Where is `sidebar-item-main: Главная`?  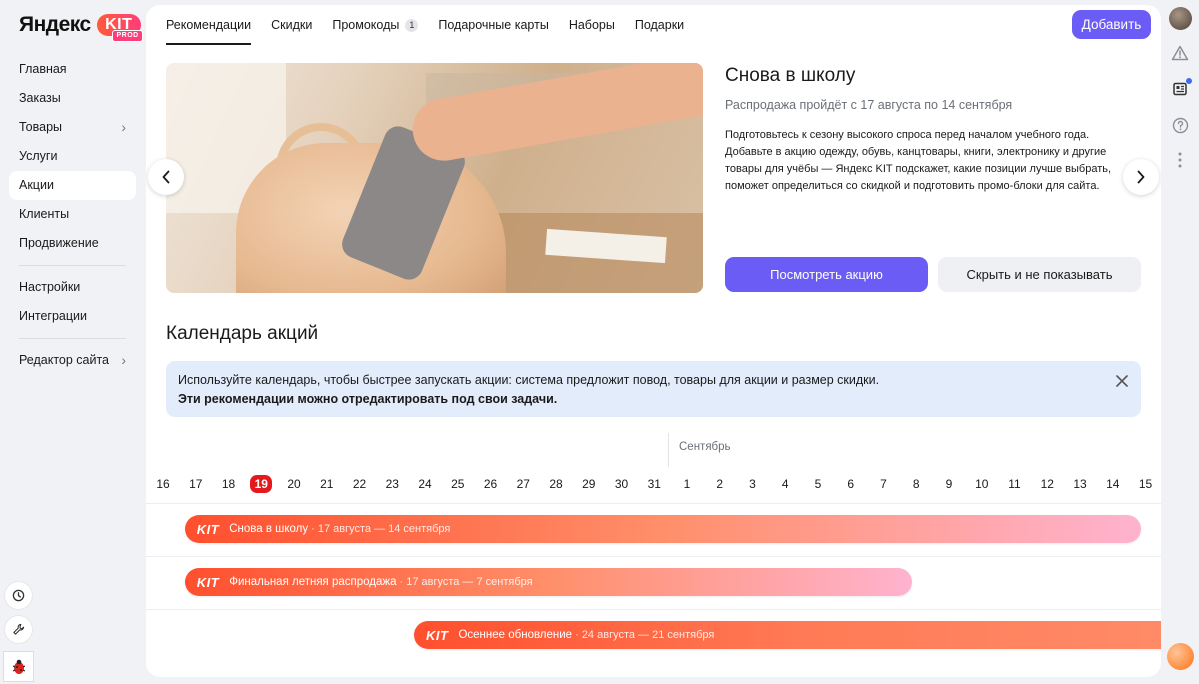
sidebar-item-main: Главная is located at coordinates (72, 69).